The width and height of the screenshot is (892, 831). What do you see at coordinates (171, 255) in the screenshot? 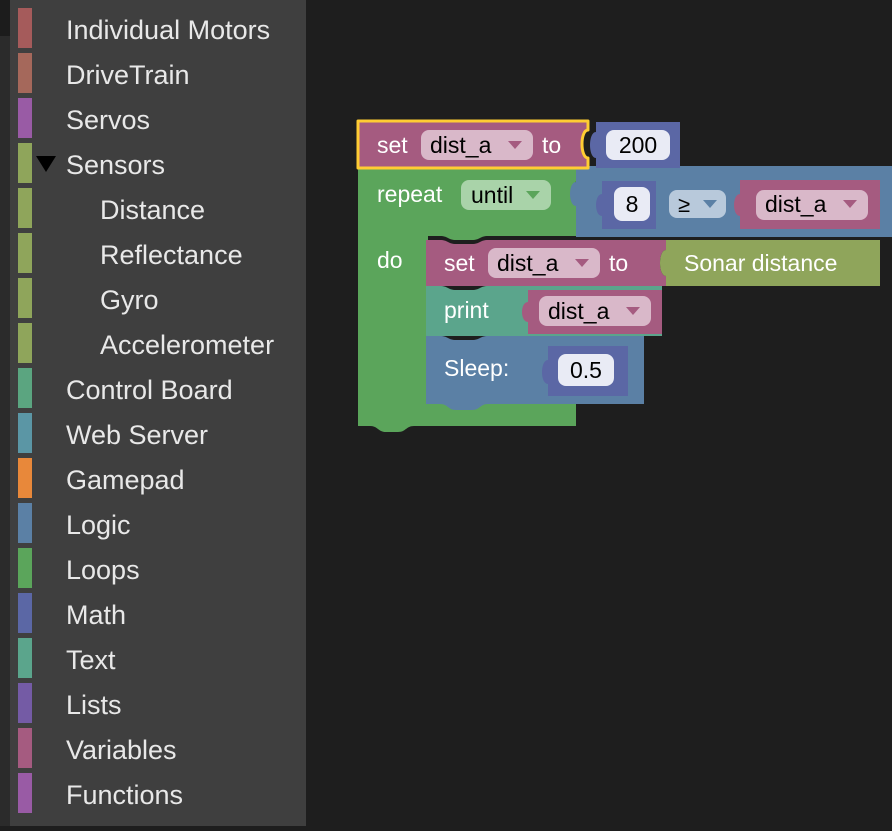
I see `category-label: Reflectance` at bounding box center [171, 255].